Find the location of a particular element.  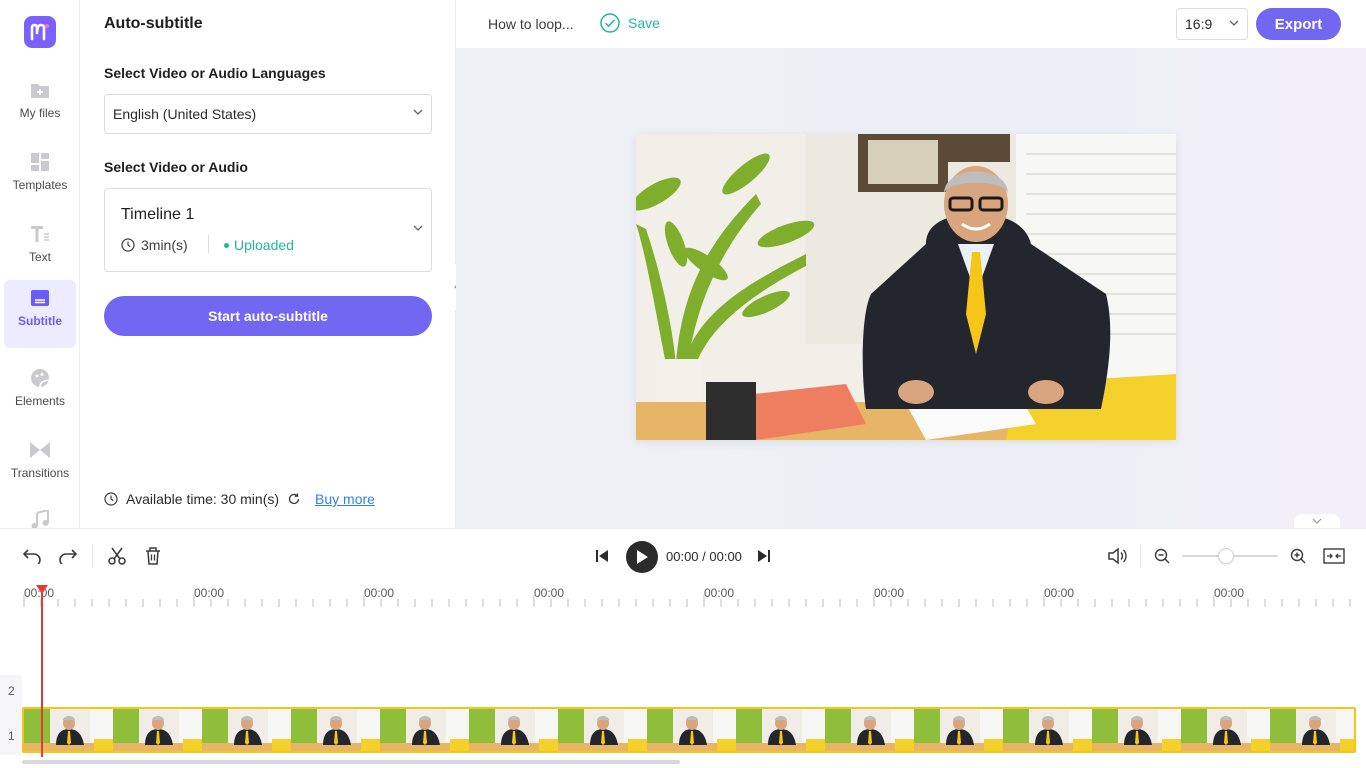

buy-more-link: Buy more is located at coordinates (345, 499).